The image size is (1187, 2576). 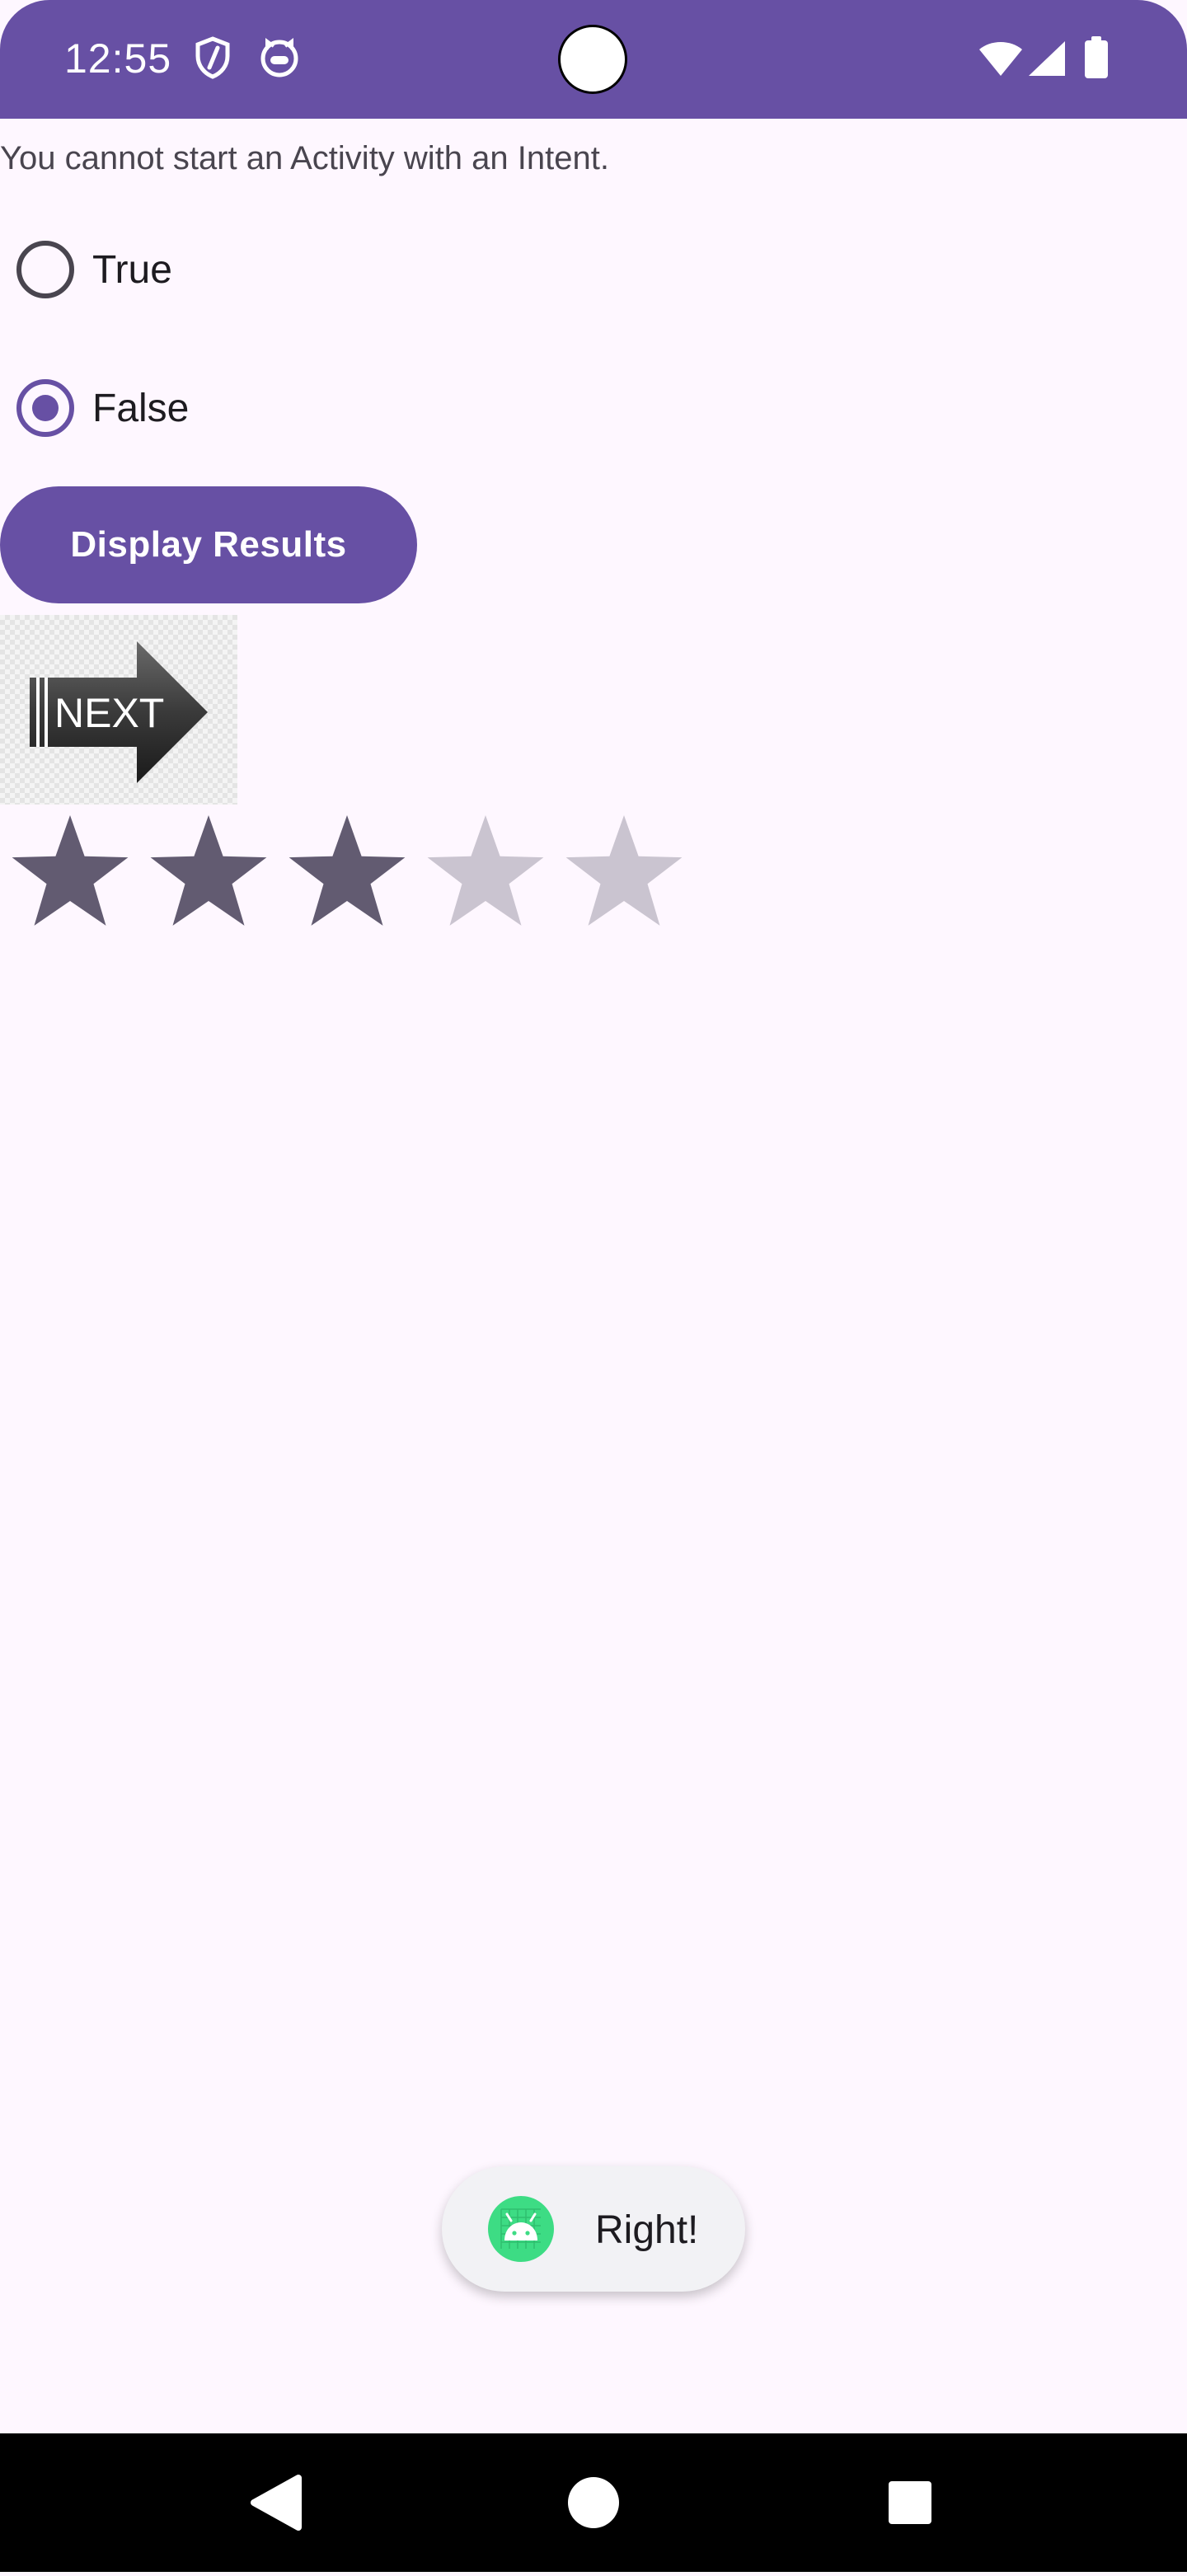 I want to click on recents-icon, so click(x=910, y=2502).